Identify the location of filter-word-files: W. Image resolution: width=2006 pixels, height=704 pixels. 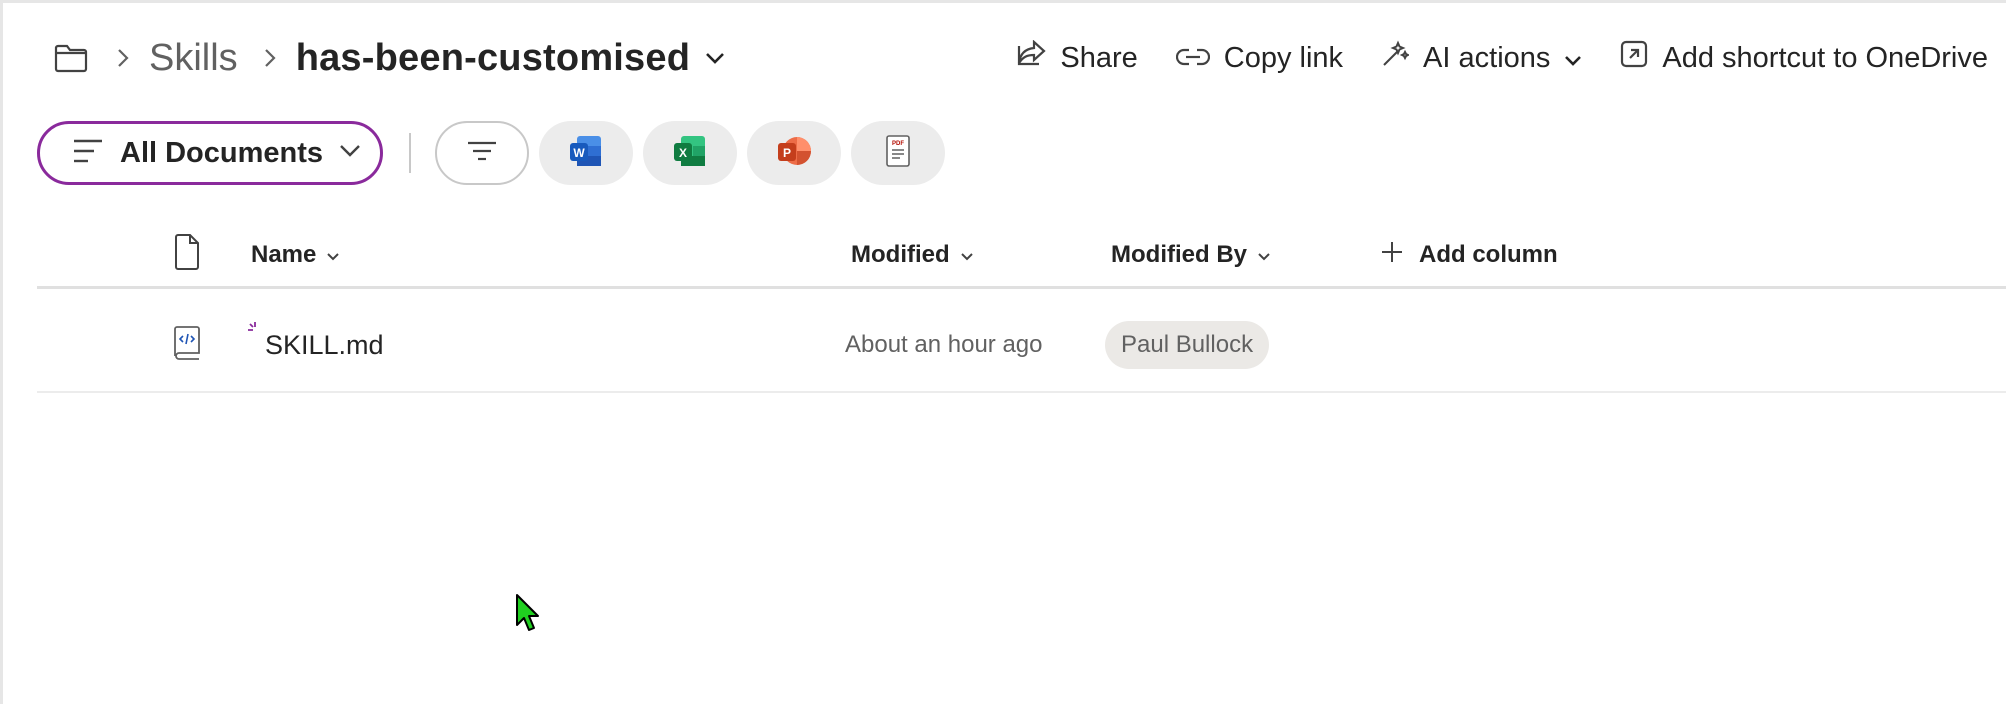
(586, 153).